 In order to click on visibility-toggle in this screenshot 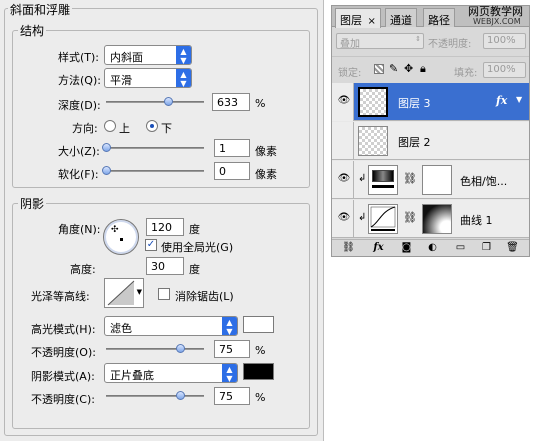, I will do `click(343, 141)`.